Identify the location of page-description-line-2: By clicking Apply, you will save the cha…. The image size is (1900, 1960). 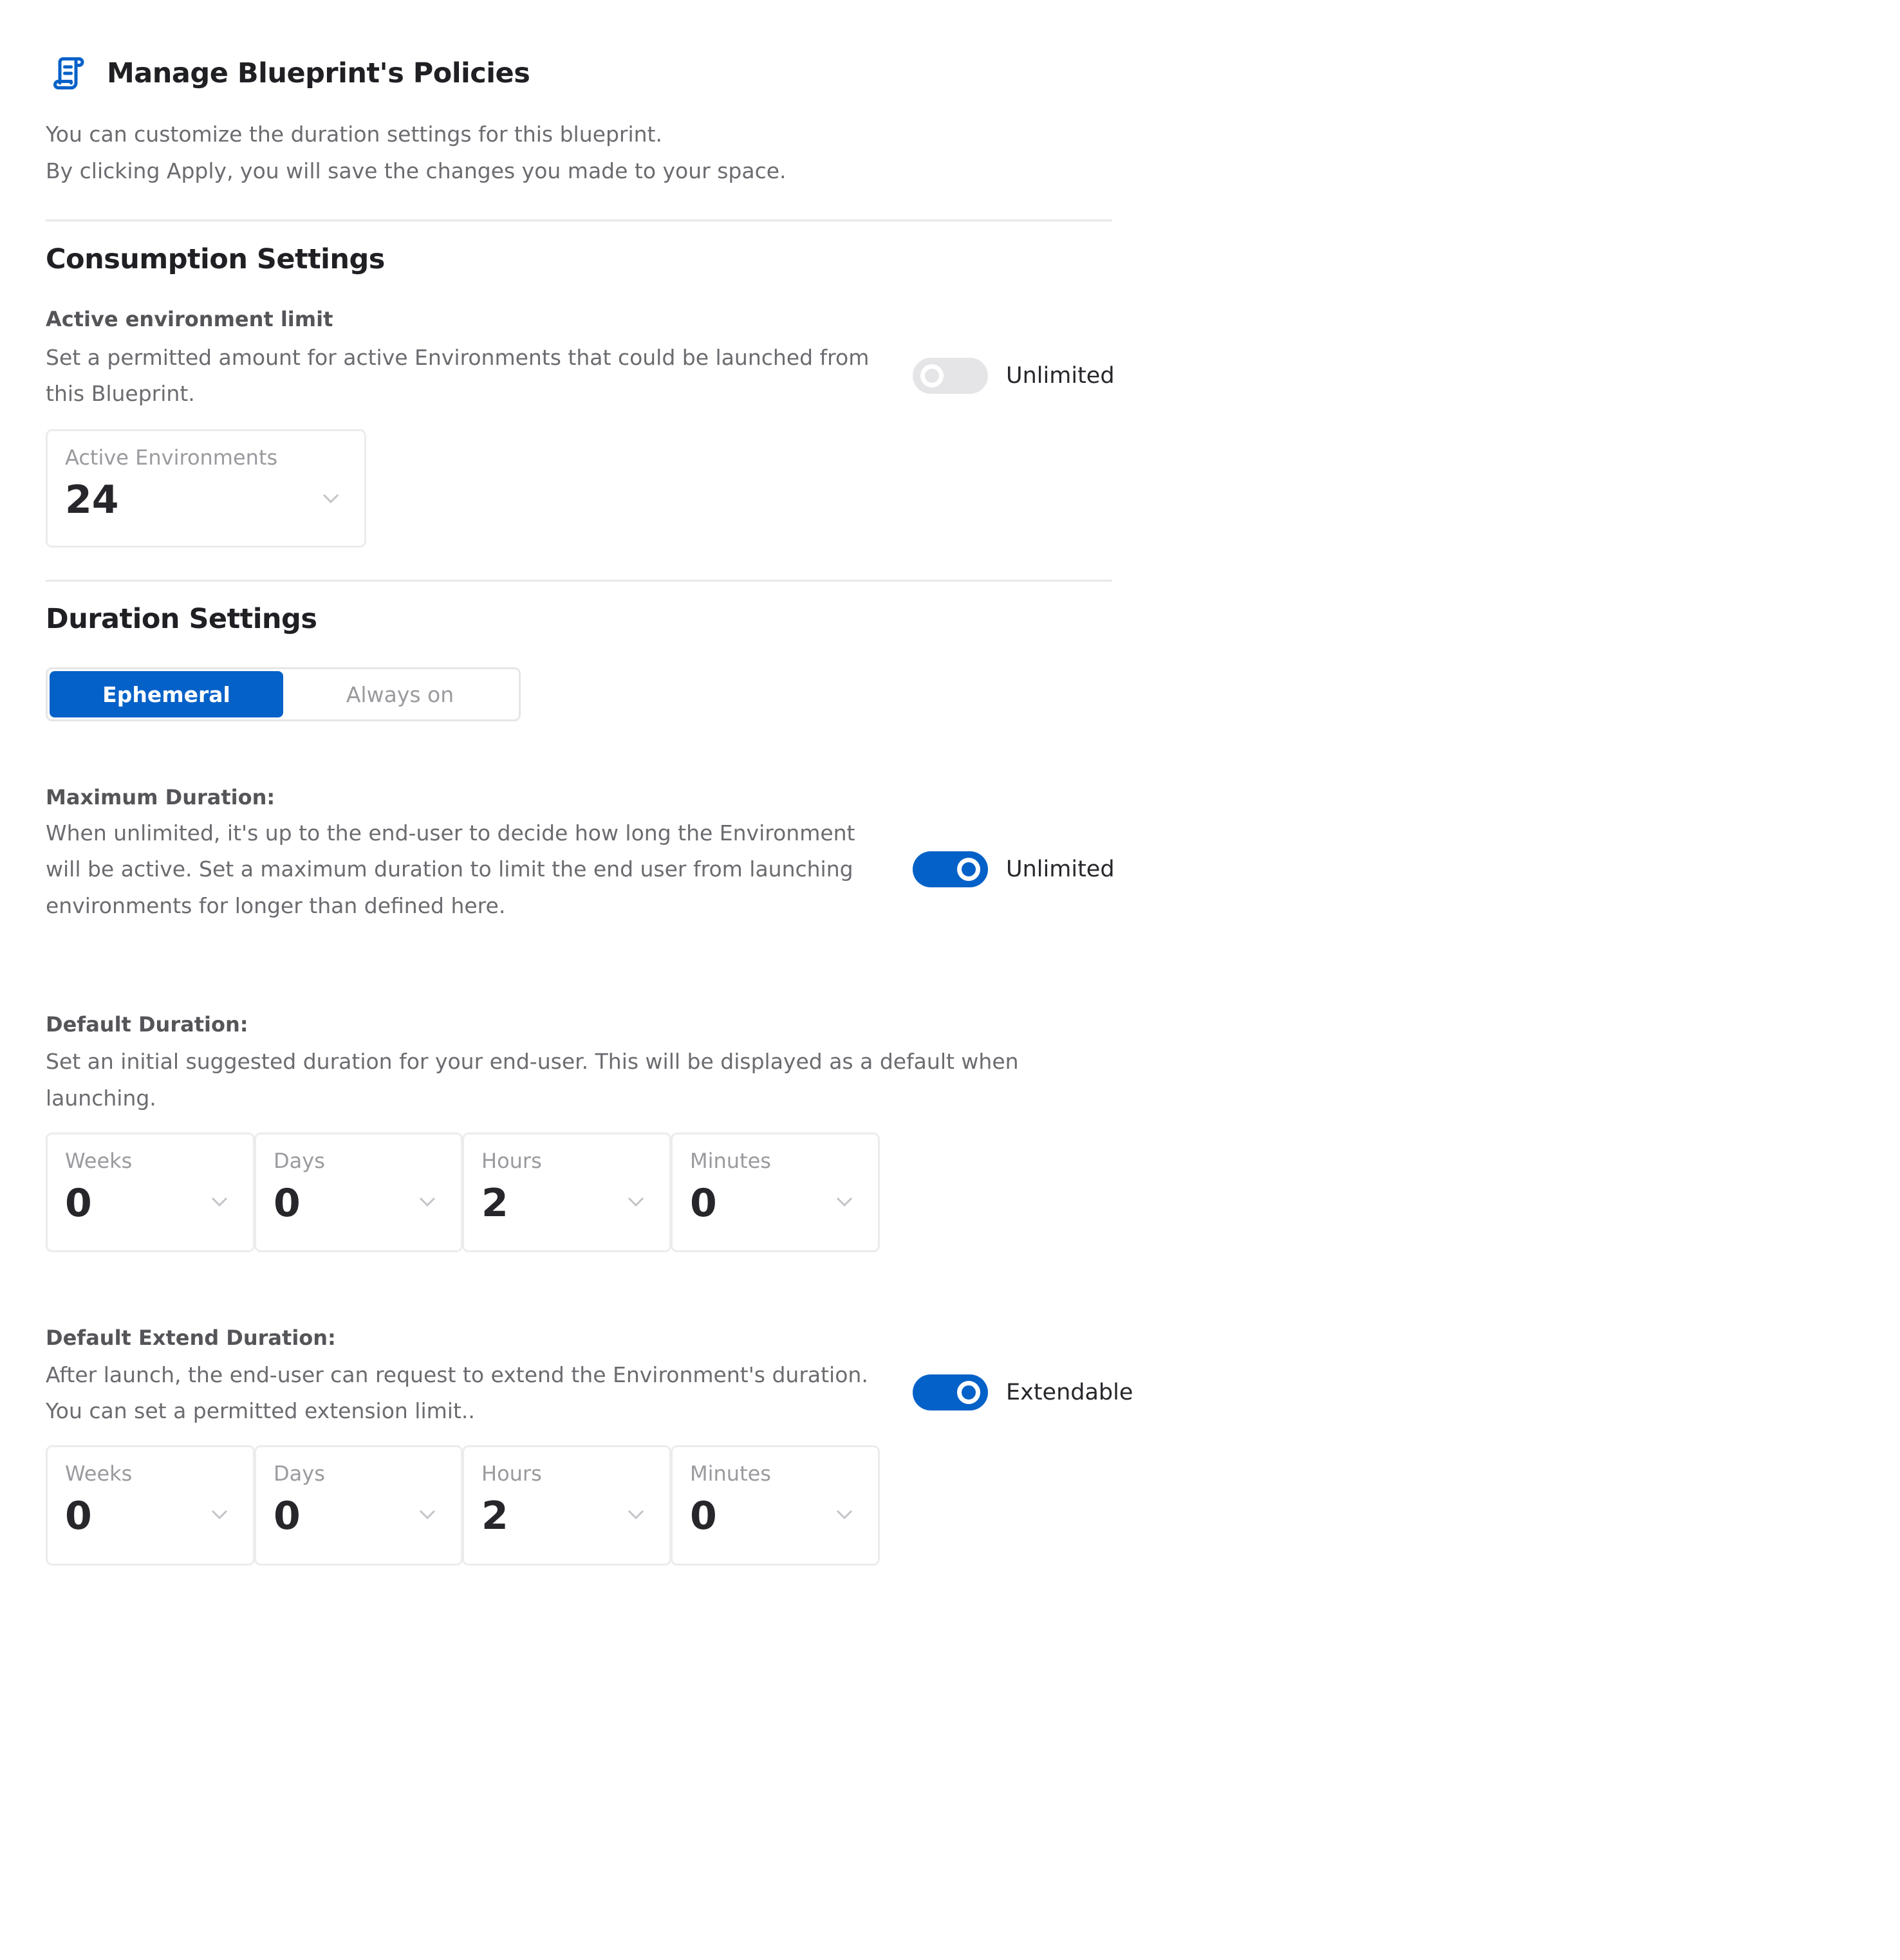
(417, 170).